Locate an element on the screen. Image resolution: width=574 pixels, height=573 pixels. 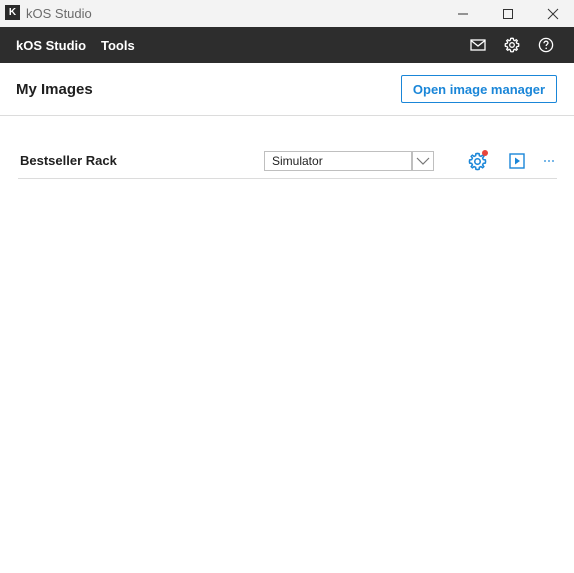
help-icon is located at coordinates (546, 45).